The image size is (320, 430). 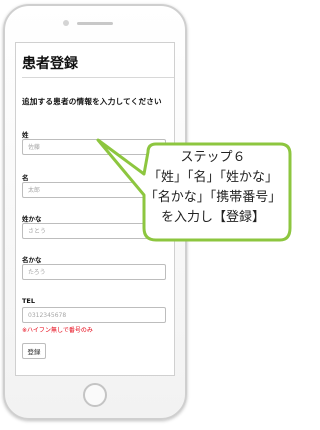 I want to click on callout-line-3: を入力し【登録】, so click(x=212, y=217).